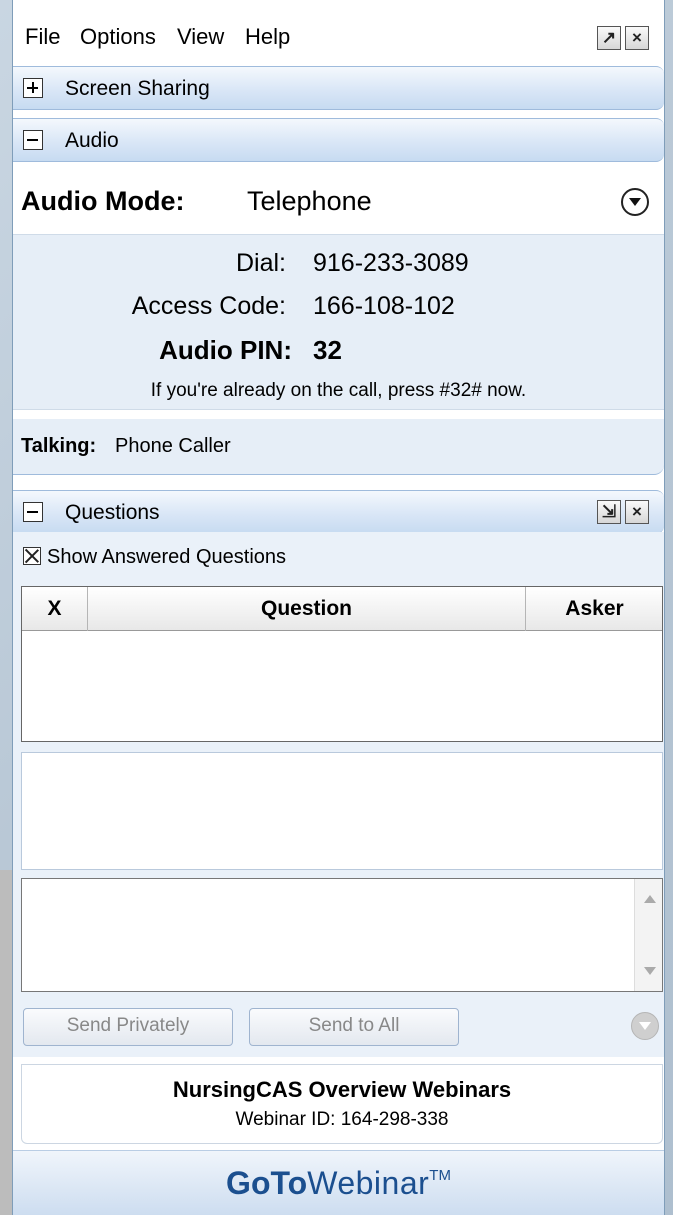  I want to click on dial-label: Dial:, so click(260, 263).